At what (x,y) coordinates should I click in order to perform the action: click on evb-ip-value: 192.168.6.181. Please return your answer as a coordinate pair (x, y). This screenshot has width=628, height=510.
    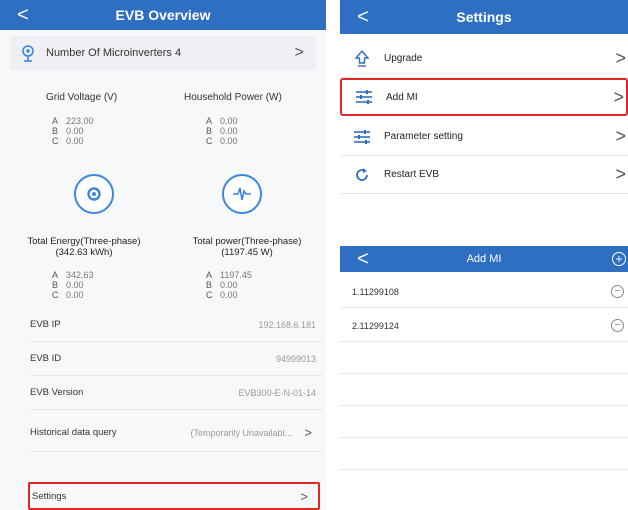
    Looking at the image, I should click on (287, 324).